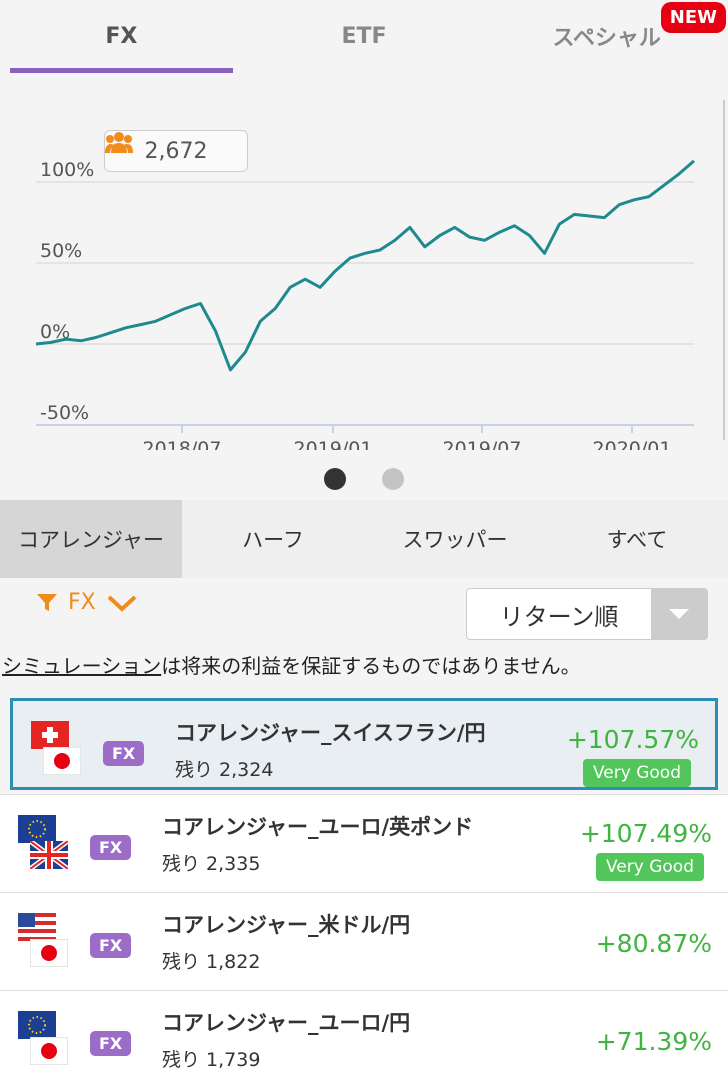  I want to click on tab-label: ETF, so click(364, 36).